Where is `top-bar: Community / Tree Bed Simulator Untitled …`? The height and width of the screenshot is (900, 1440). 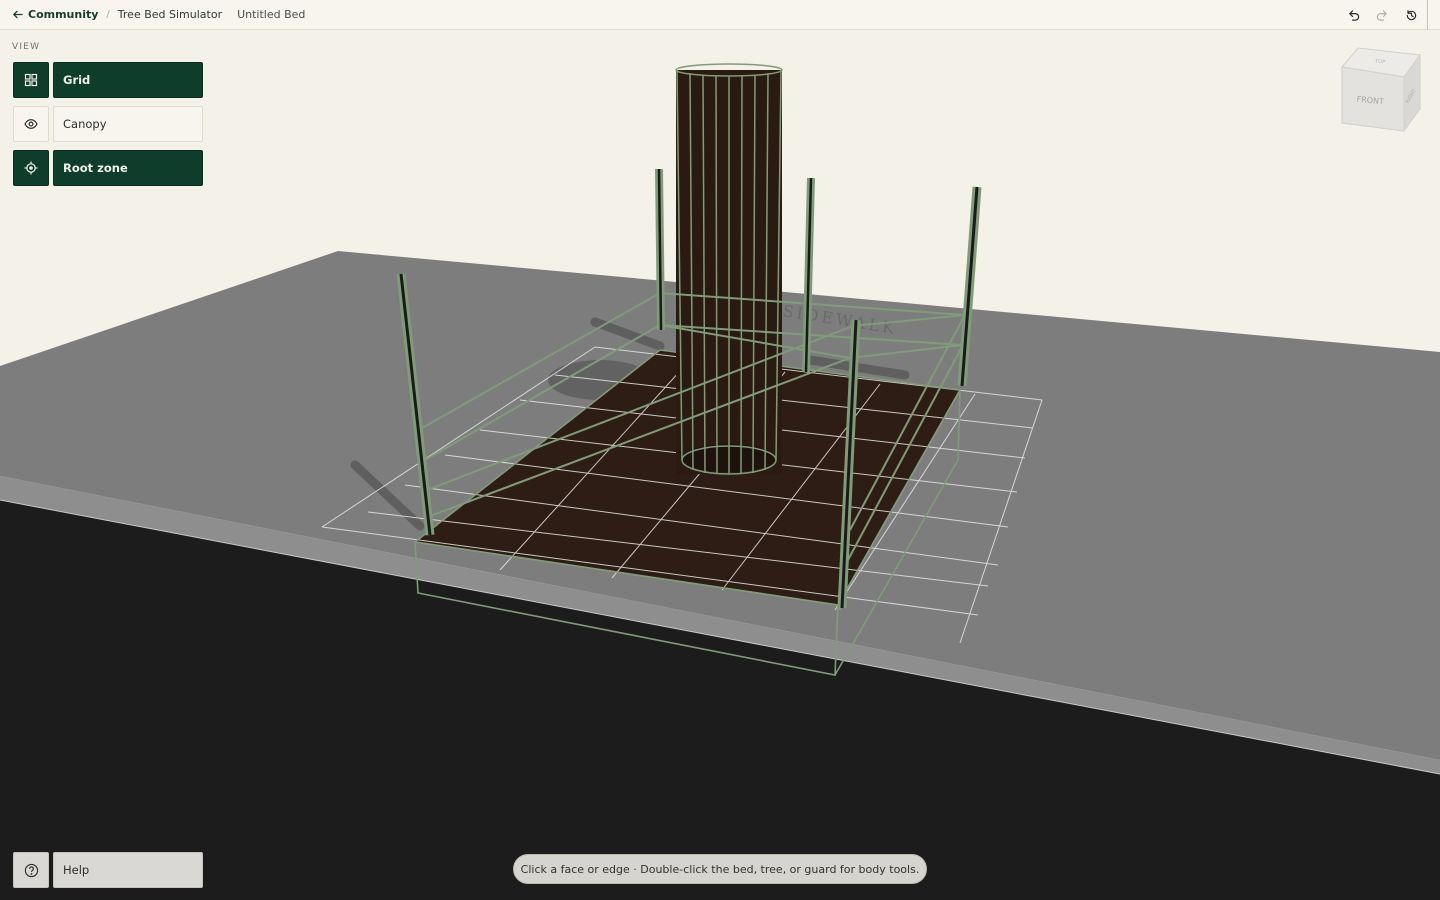 top-bar: Community / Tree Bed Simulator Untitled … is located at coordinates (720, 15).